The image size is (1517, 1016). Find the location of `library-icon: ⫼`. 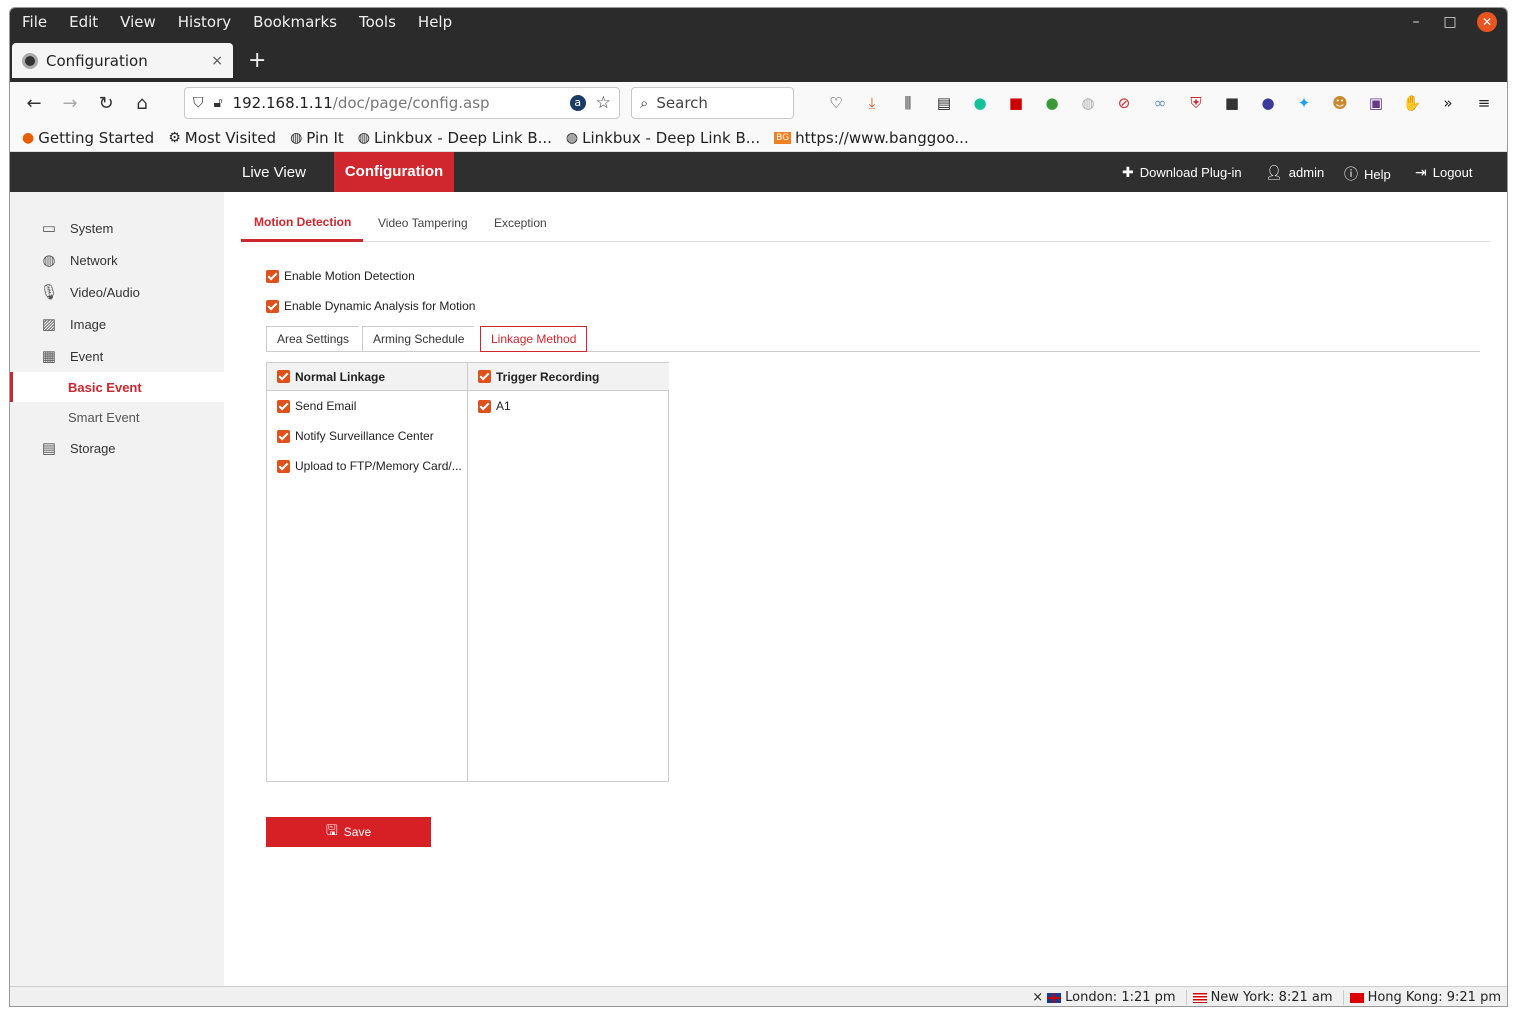

library-icon: ⫼ is located at coordinates (908, 103).